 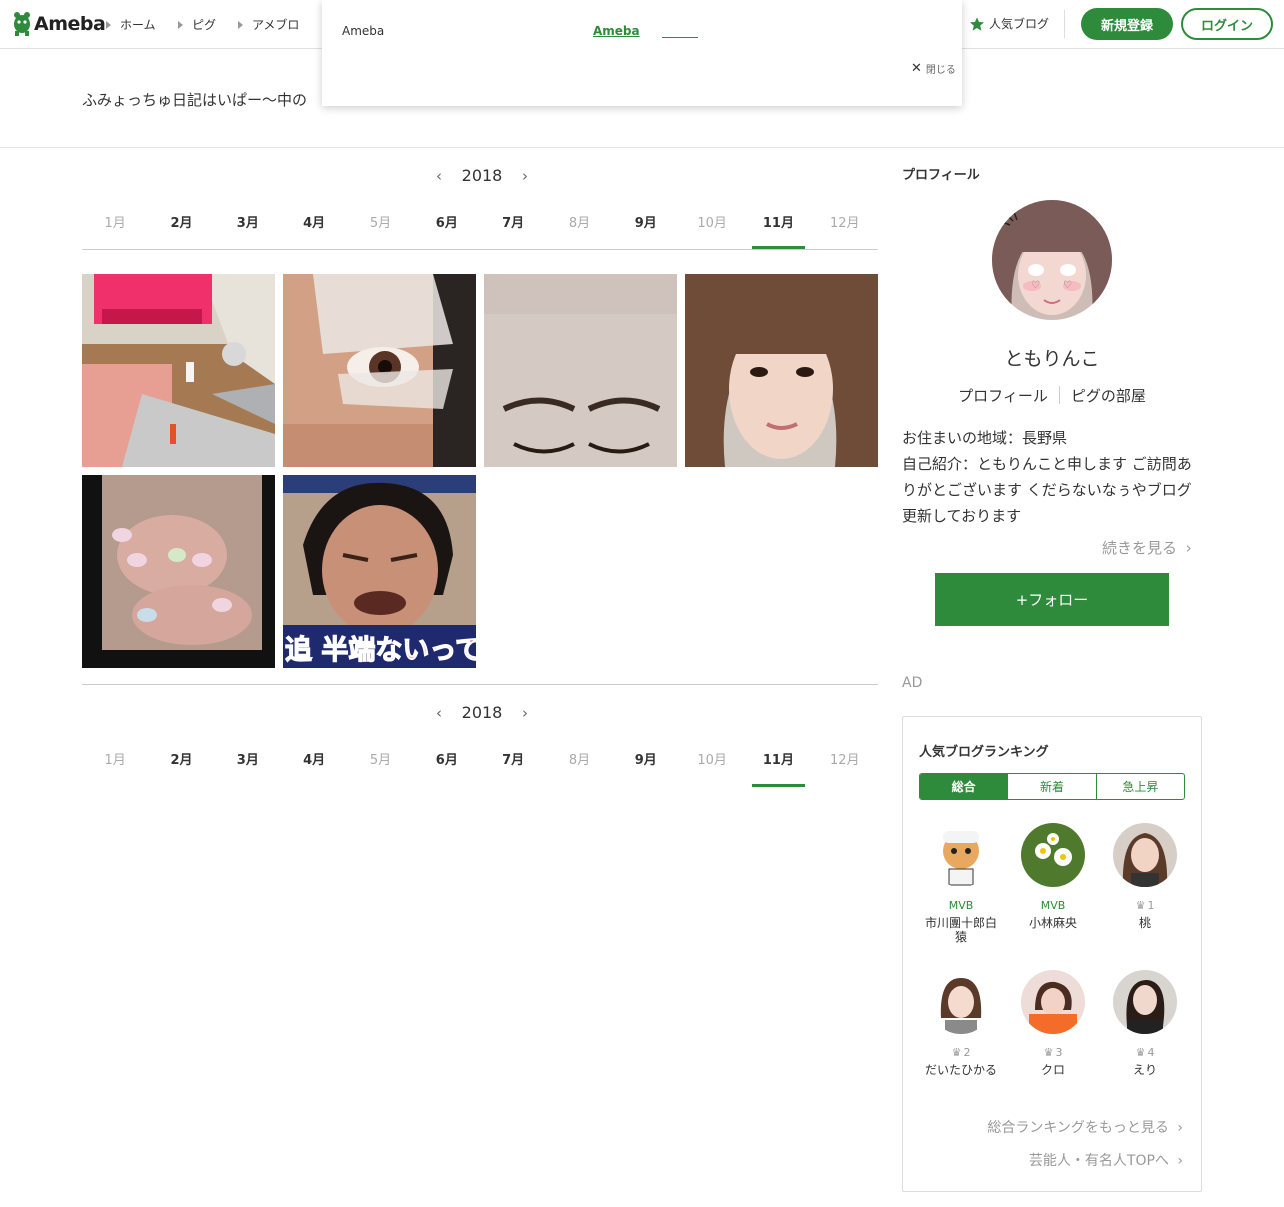 I want to click on photo-cosmetics-kit-image, so click(x=178, y=370).